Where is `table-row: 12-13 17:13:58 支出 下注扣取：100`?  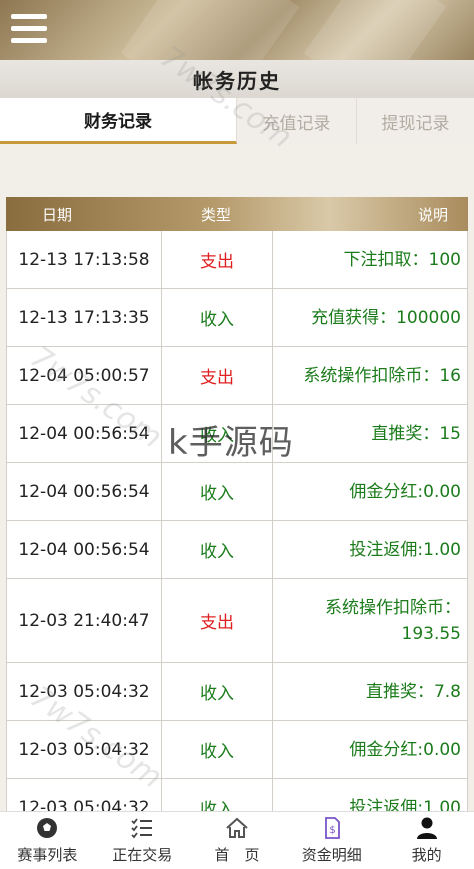 table-row: 12-13 17:13:58 支出 下注扣取：100 is located at coordinates (237, 260).